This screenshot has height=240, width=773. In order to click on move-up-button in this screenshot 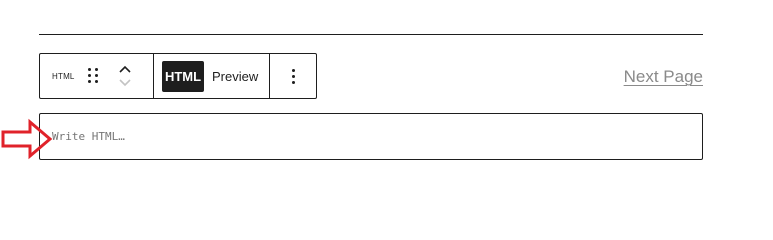, I will do `click(125, 69)`.